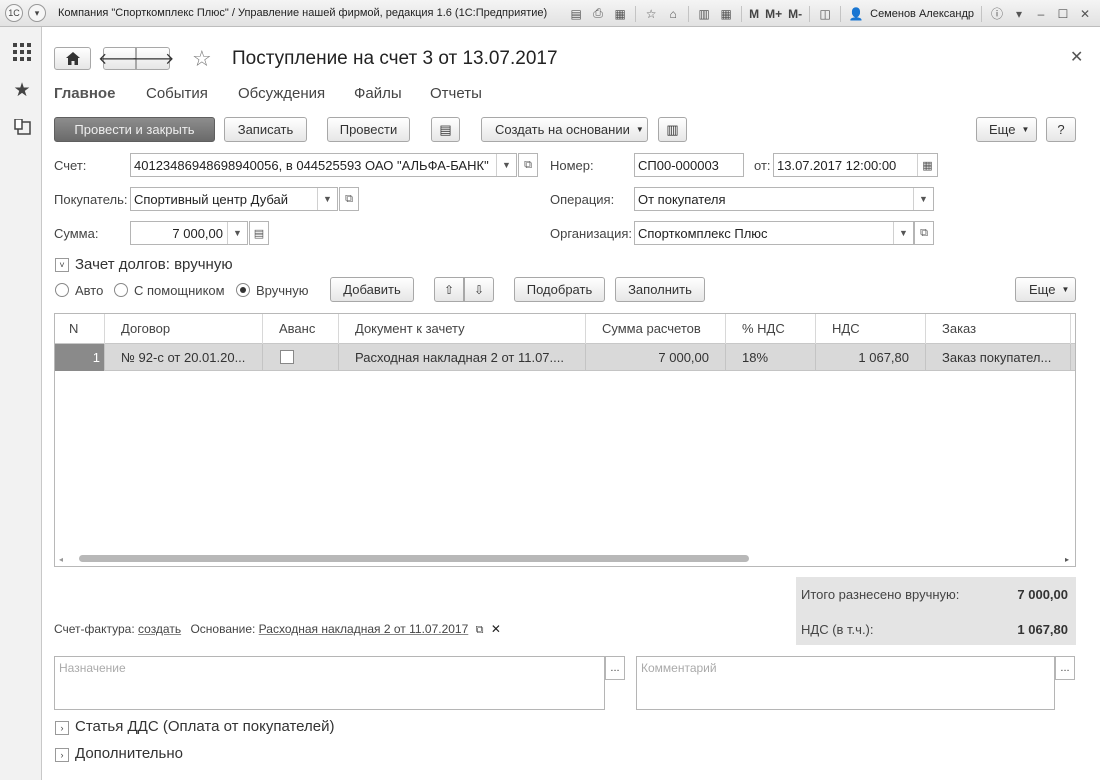 Image resolution: width=1100 pixels, height=780 pixels. Describe the element at coordinates (243, 290) in the screenshot. I see `radio-manual` at that location.